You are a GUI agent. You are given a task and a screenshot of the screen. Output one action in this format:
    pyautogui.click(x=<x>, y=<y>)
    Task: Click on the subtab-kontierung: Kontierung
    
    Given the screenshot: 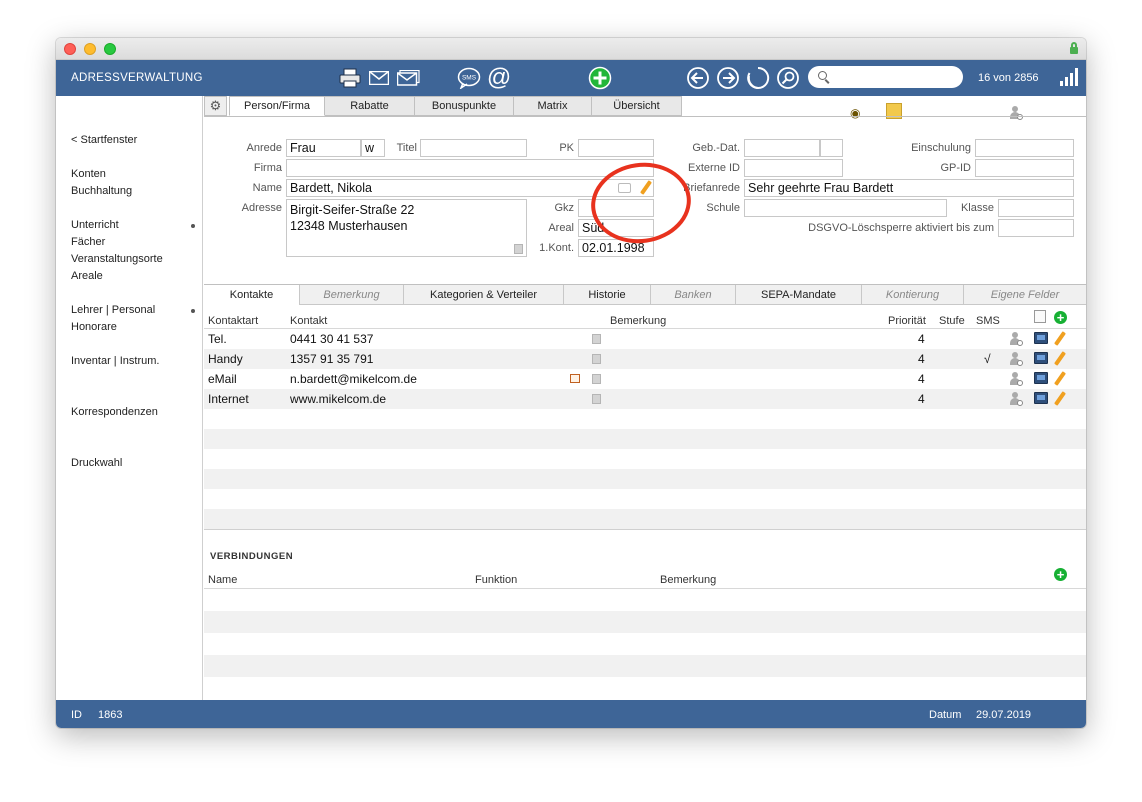 What is the action you would take?
    pyautogui.click(x=913, y=295)
    